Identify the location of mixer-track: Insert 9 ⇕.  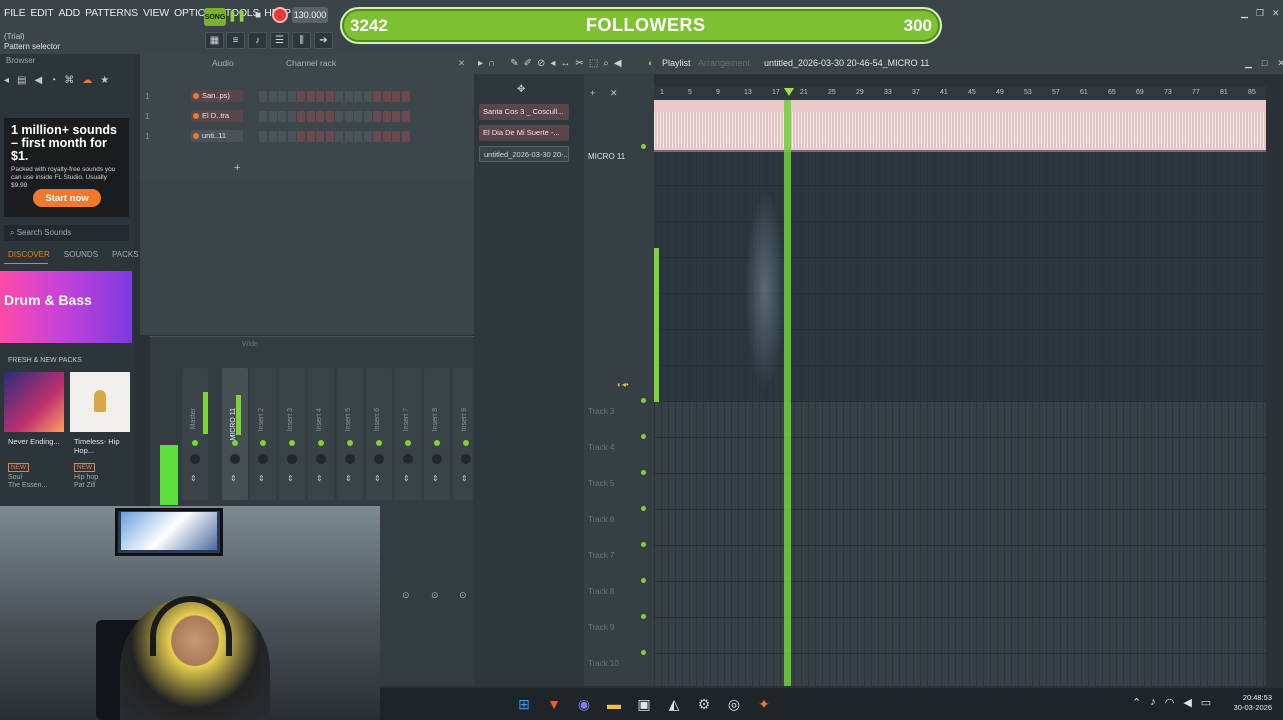
(463, 434).